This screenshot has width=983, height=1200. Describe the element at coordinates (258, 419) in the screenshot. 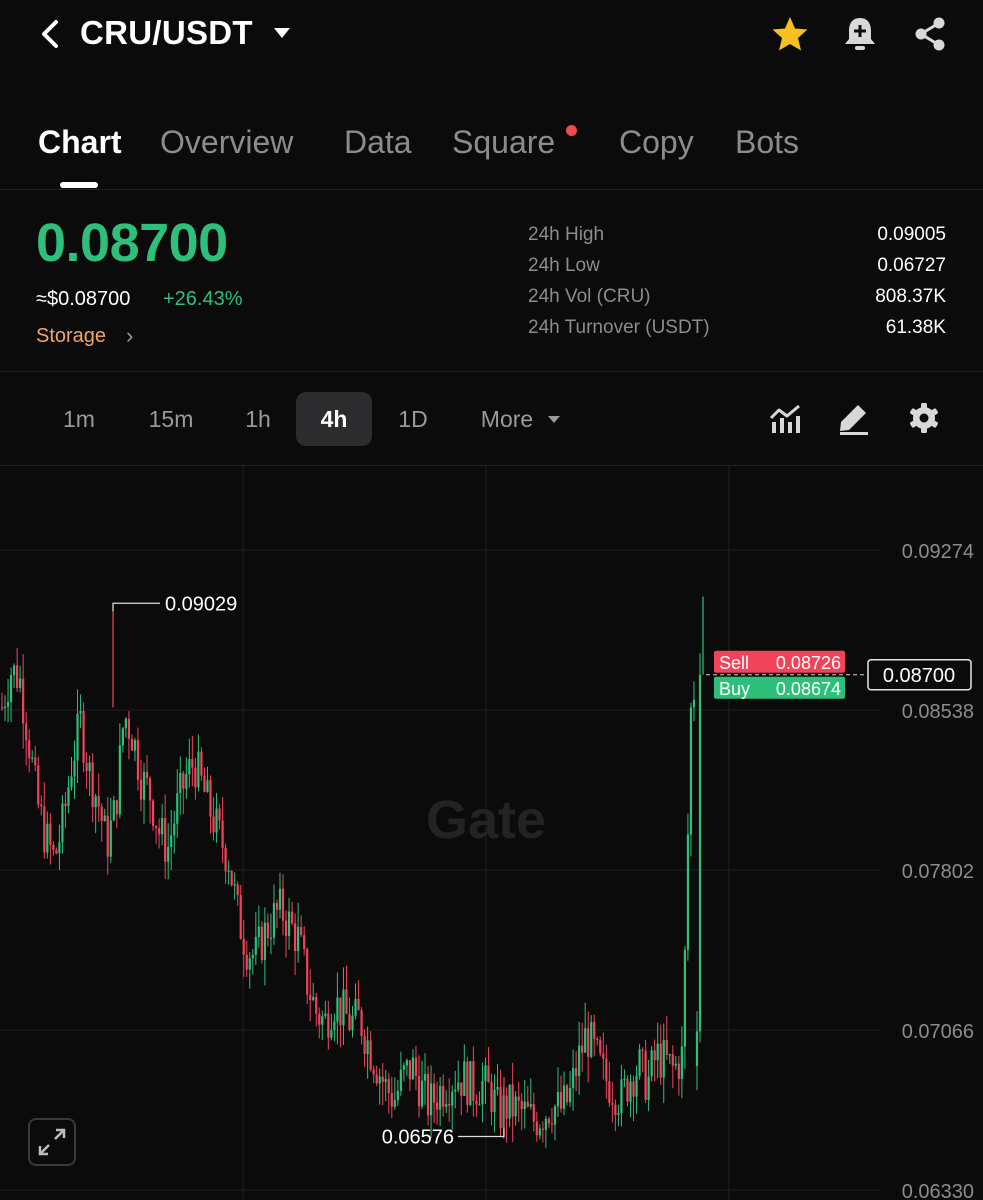

I see `timeframe-1h: 1h` at that location.